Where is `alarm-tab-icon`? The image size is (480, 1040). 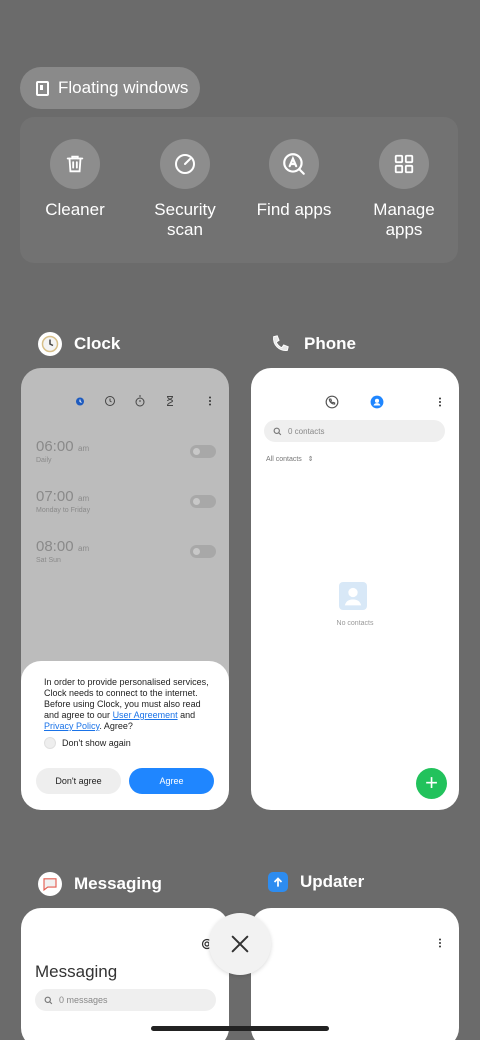 alarm-tab-icon is located at coordinates (80, 401).